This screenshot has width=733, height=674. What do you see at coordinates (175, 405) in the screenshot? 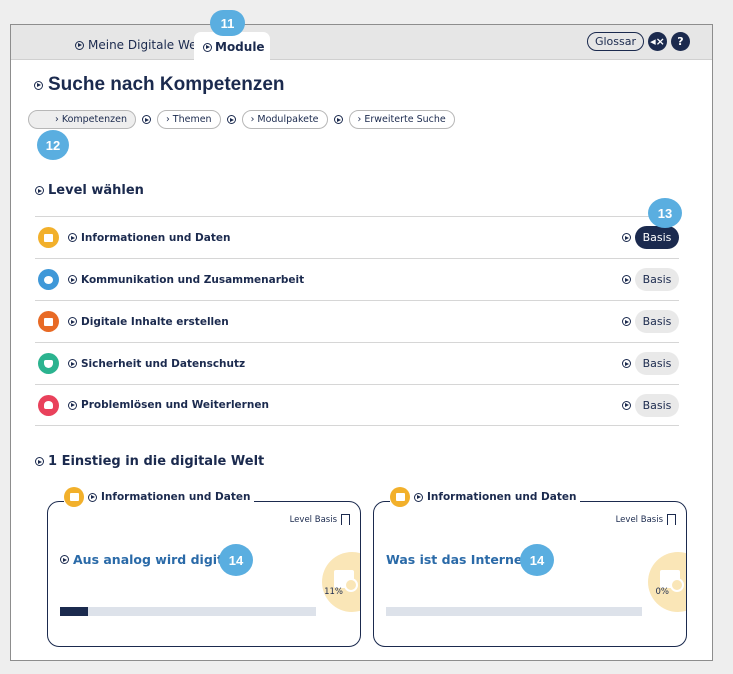
I see `row-label: Problemlösen und Weiterlernen` at bounding box center [175, 405].